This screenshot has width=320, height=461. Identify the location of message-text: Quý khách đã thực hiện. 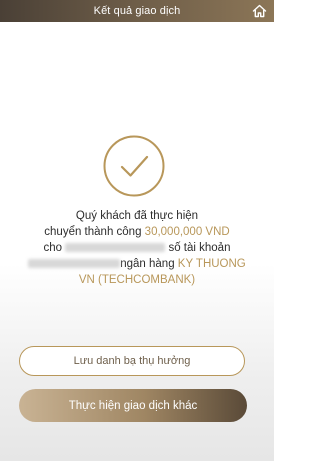
(137, 216).